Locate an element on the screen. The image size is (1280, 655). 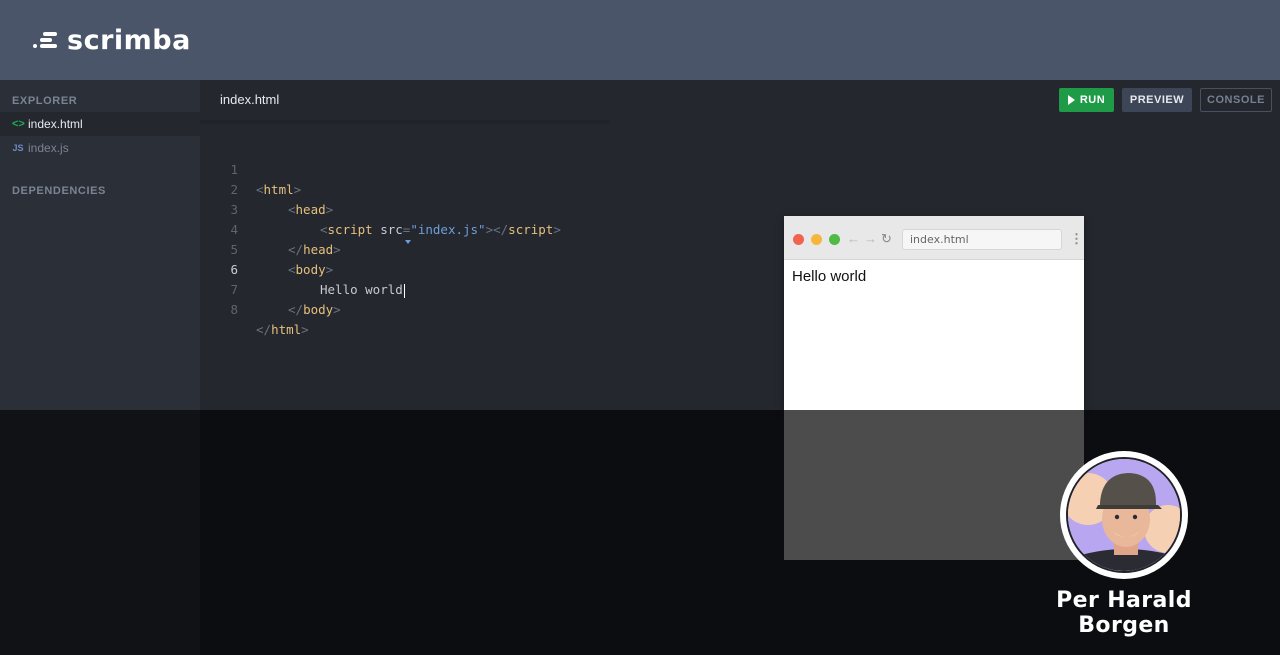
forward-arrow-icon: → is located at coordinates (870, 238).